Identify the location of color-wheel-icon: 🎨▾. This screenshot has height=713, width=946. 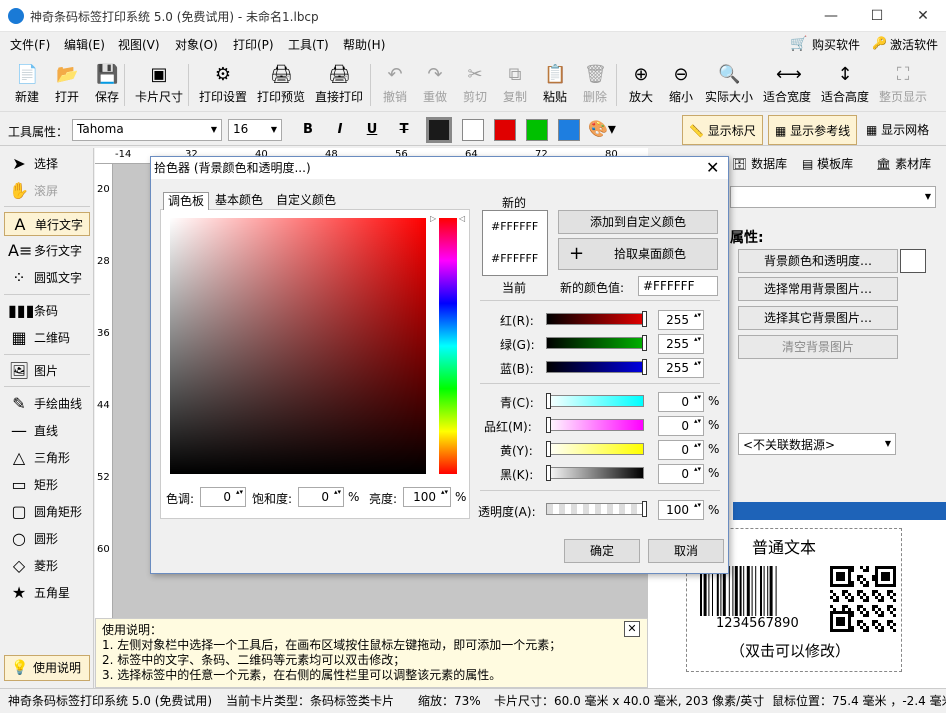
(603, 130).